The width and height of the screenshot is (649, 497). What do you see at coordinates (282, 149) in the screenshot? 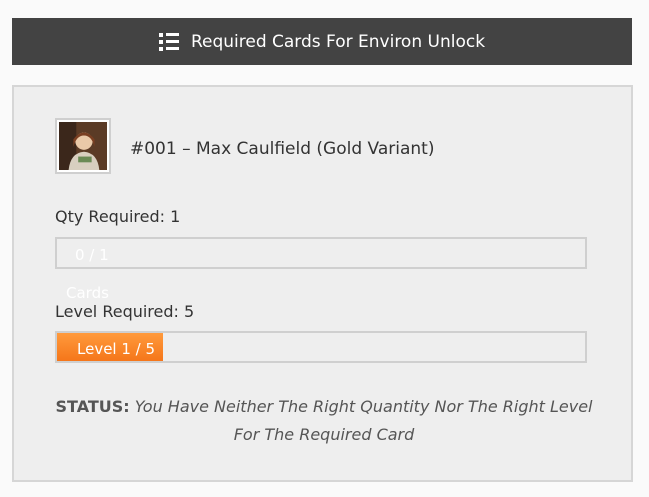
I see `card-name: #001 – Max Caulfield (Gold Variant)` at bounding box center [282, 149].